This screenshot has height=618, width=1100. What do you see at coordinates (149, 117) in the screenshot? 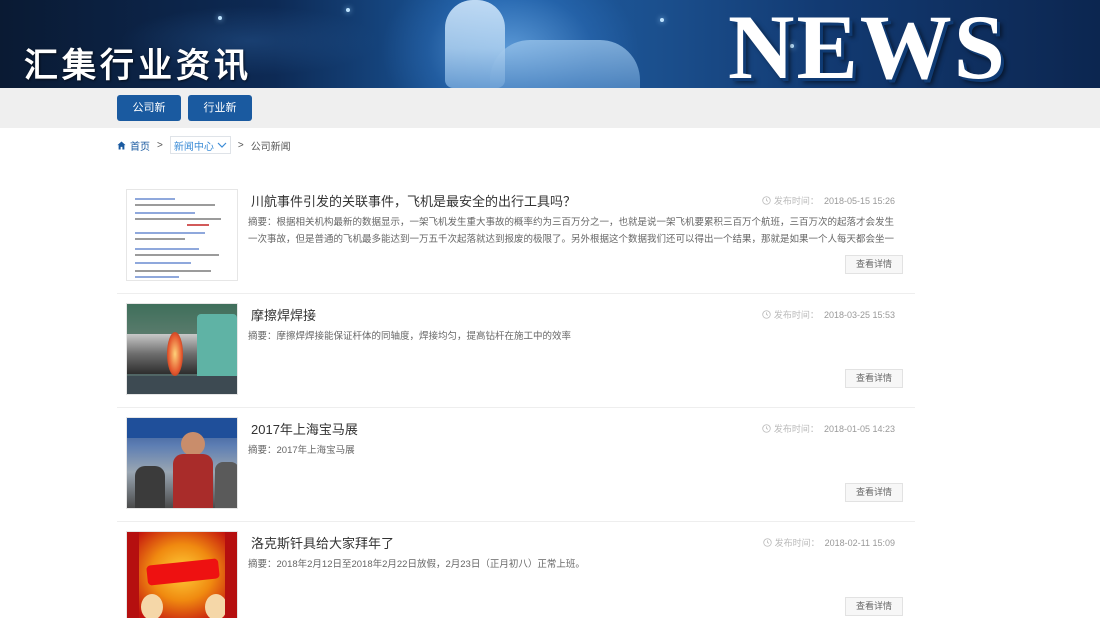
I see `nav-button-company-news: 公司新闻` at bounding box center [149, 117].